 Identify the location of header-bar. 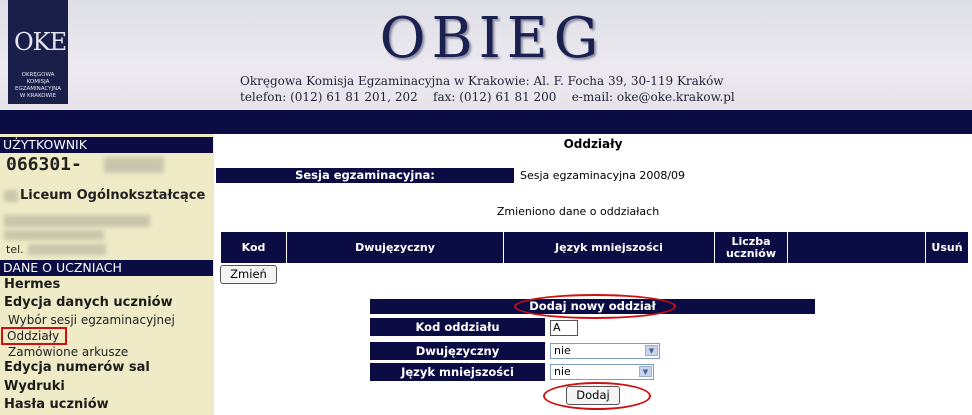
(486, 122).